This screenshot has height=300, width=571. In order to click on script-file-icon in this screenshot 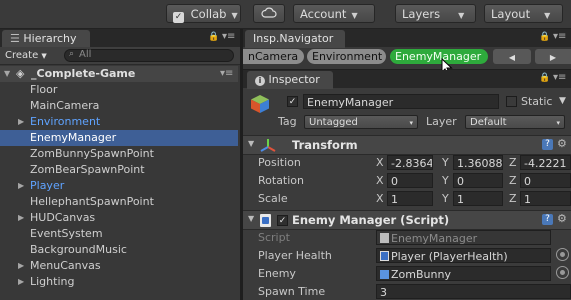, I will do `click(384, 238)`.